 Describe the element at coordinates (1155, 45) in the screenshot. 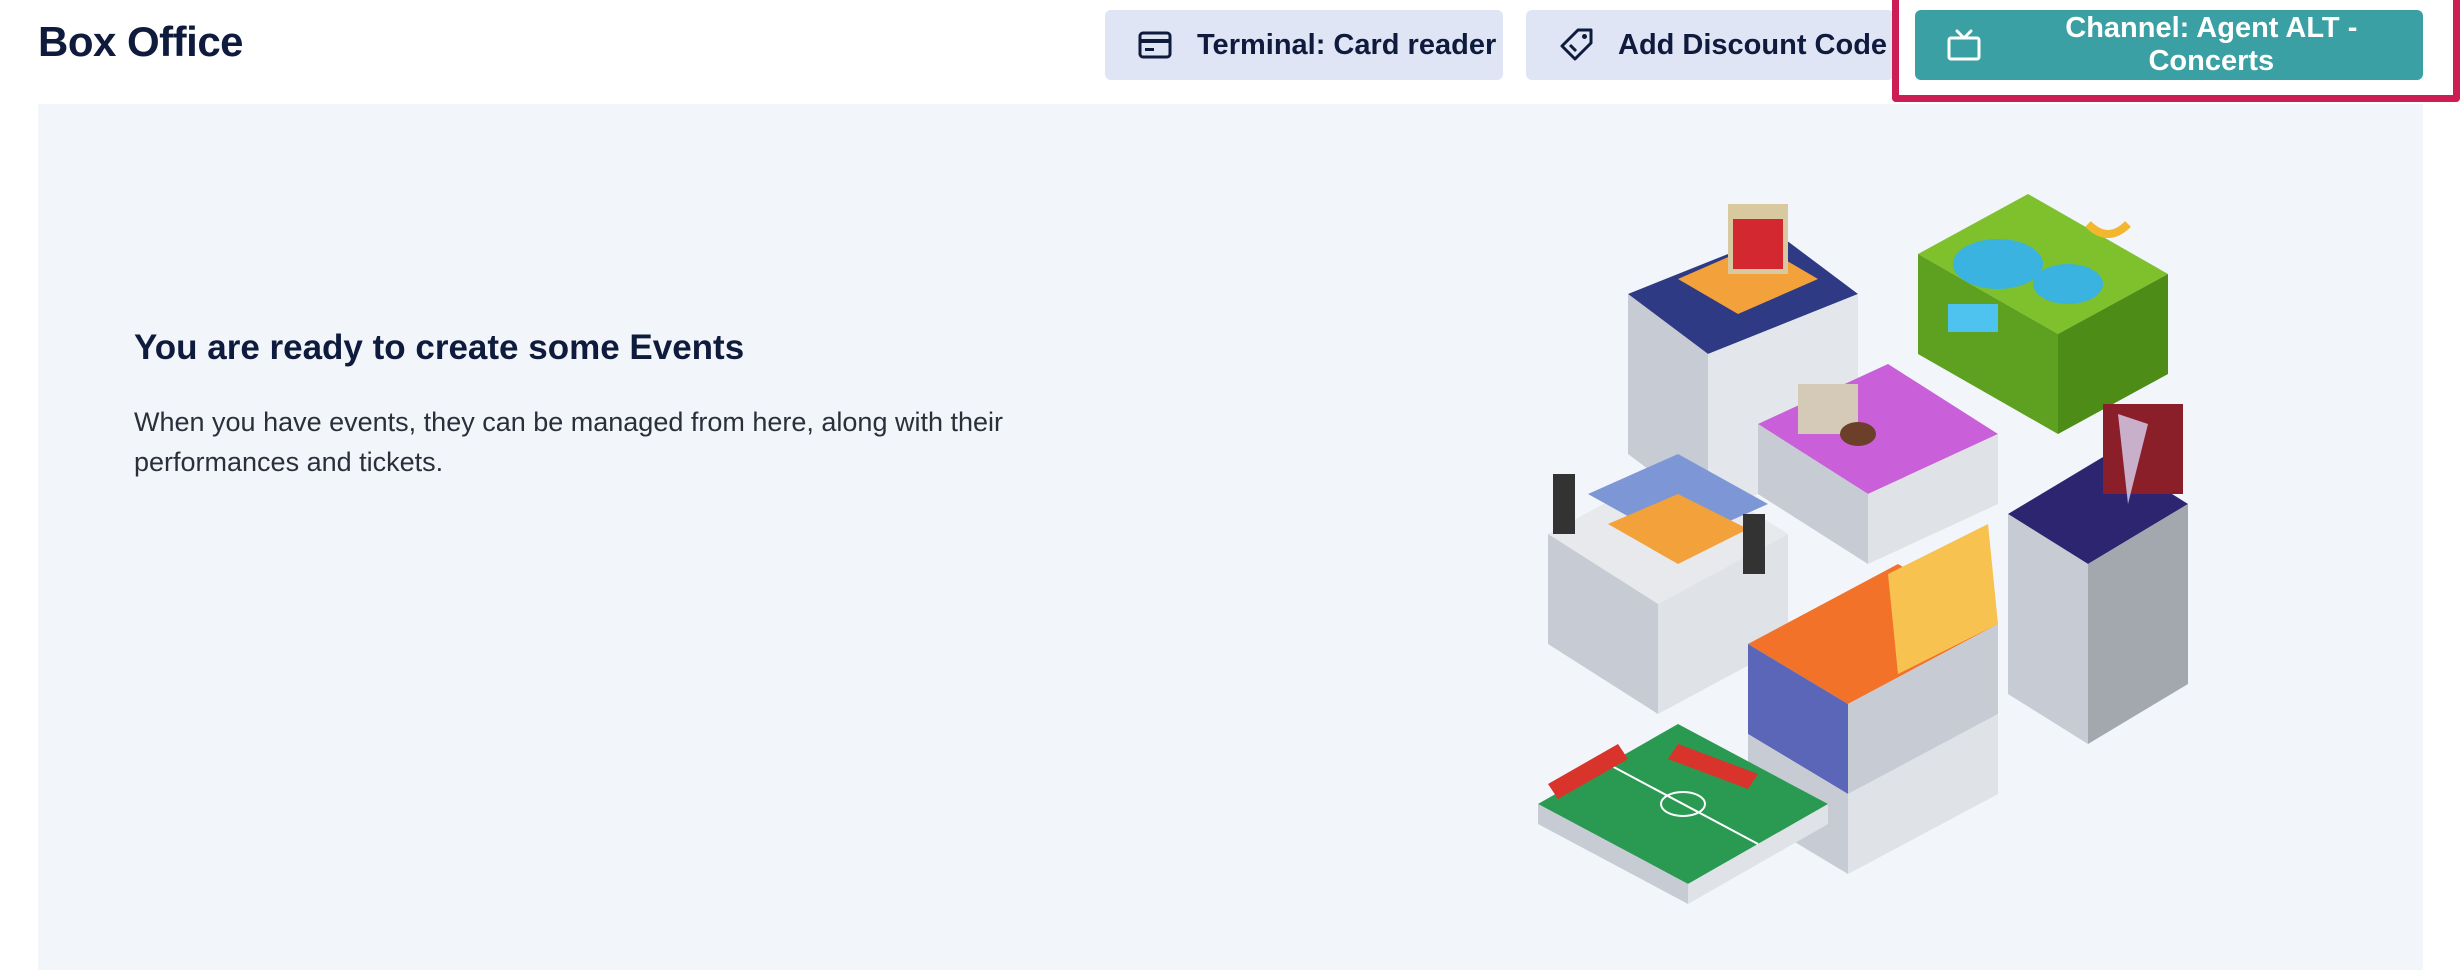

I see `credit-card-icon` at that location.